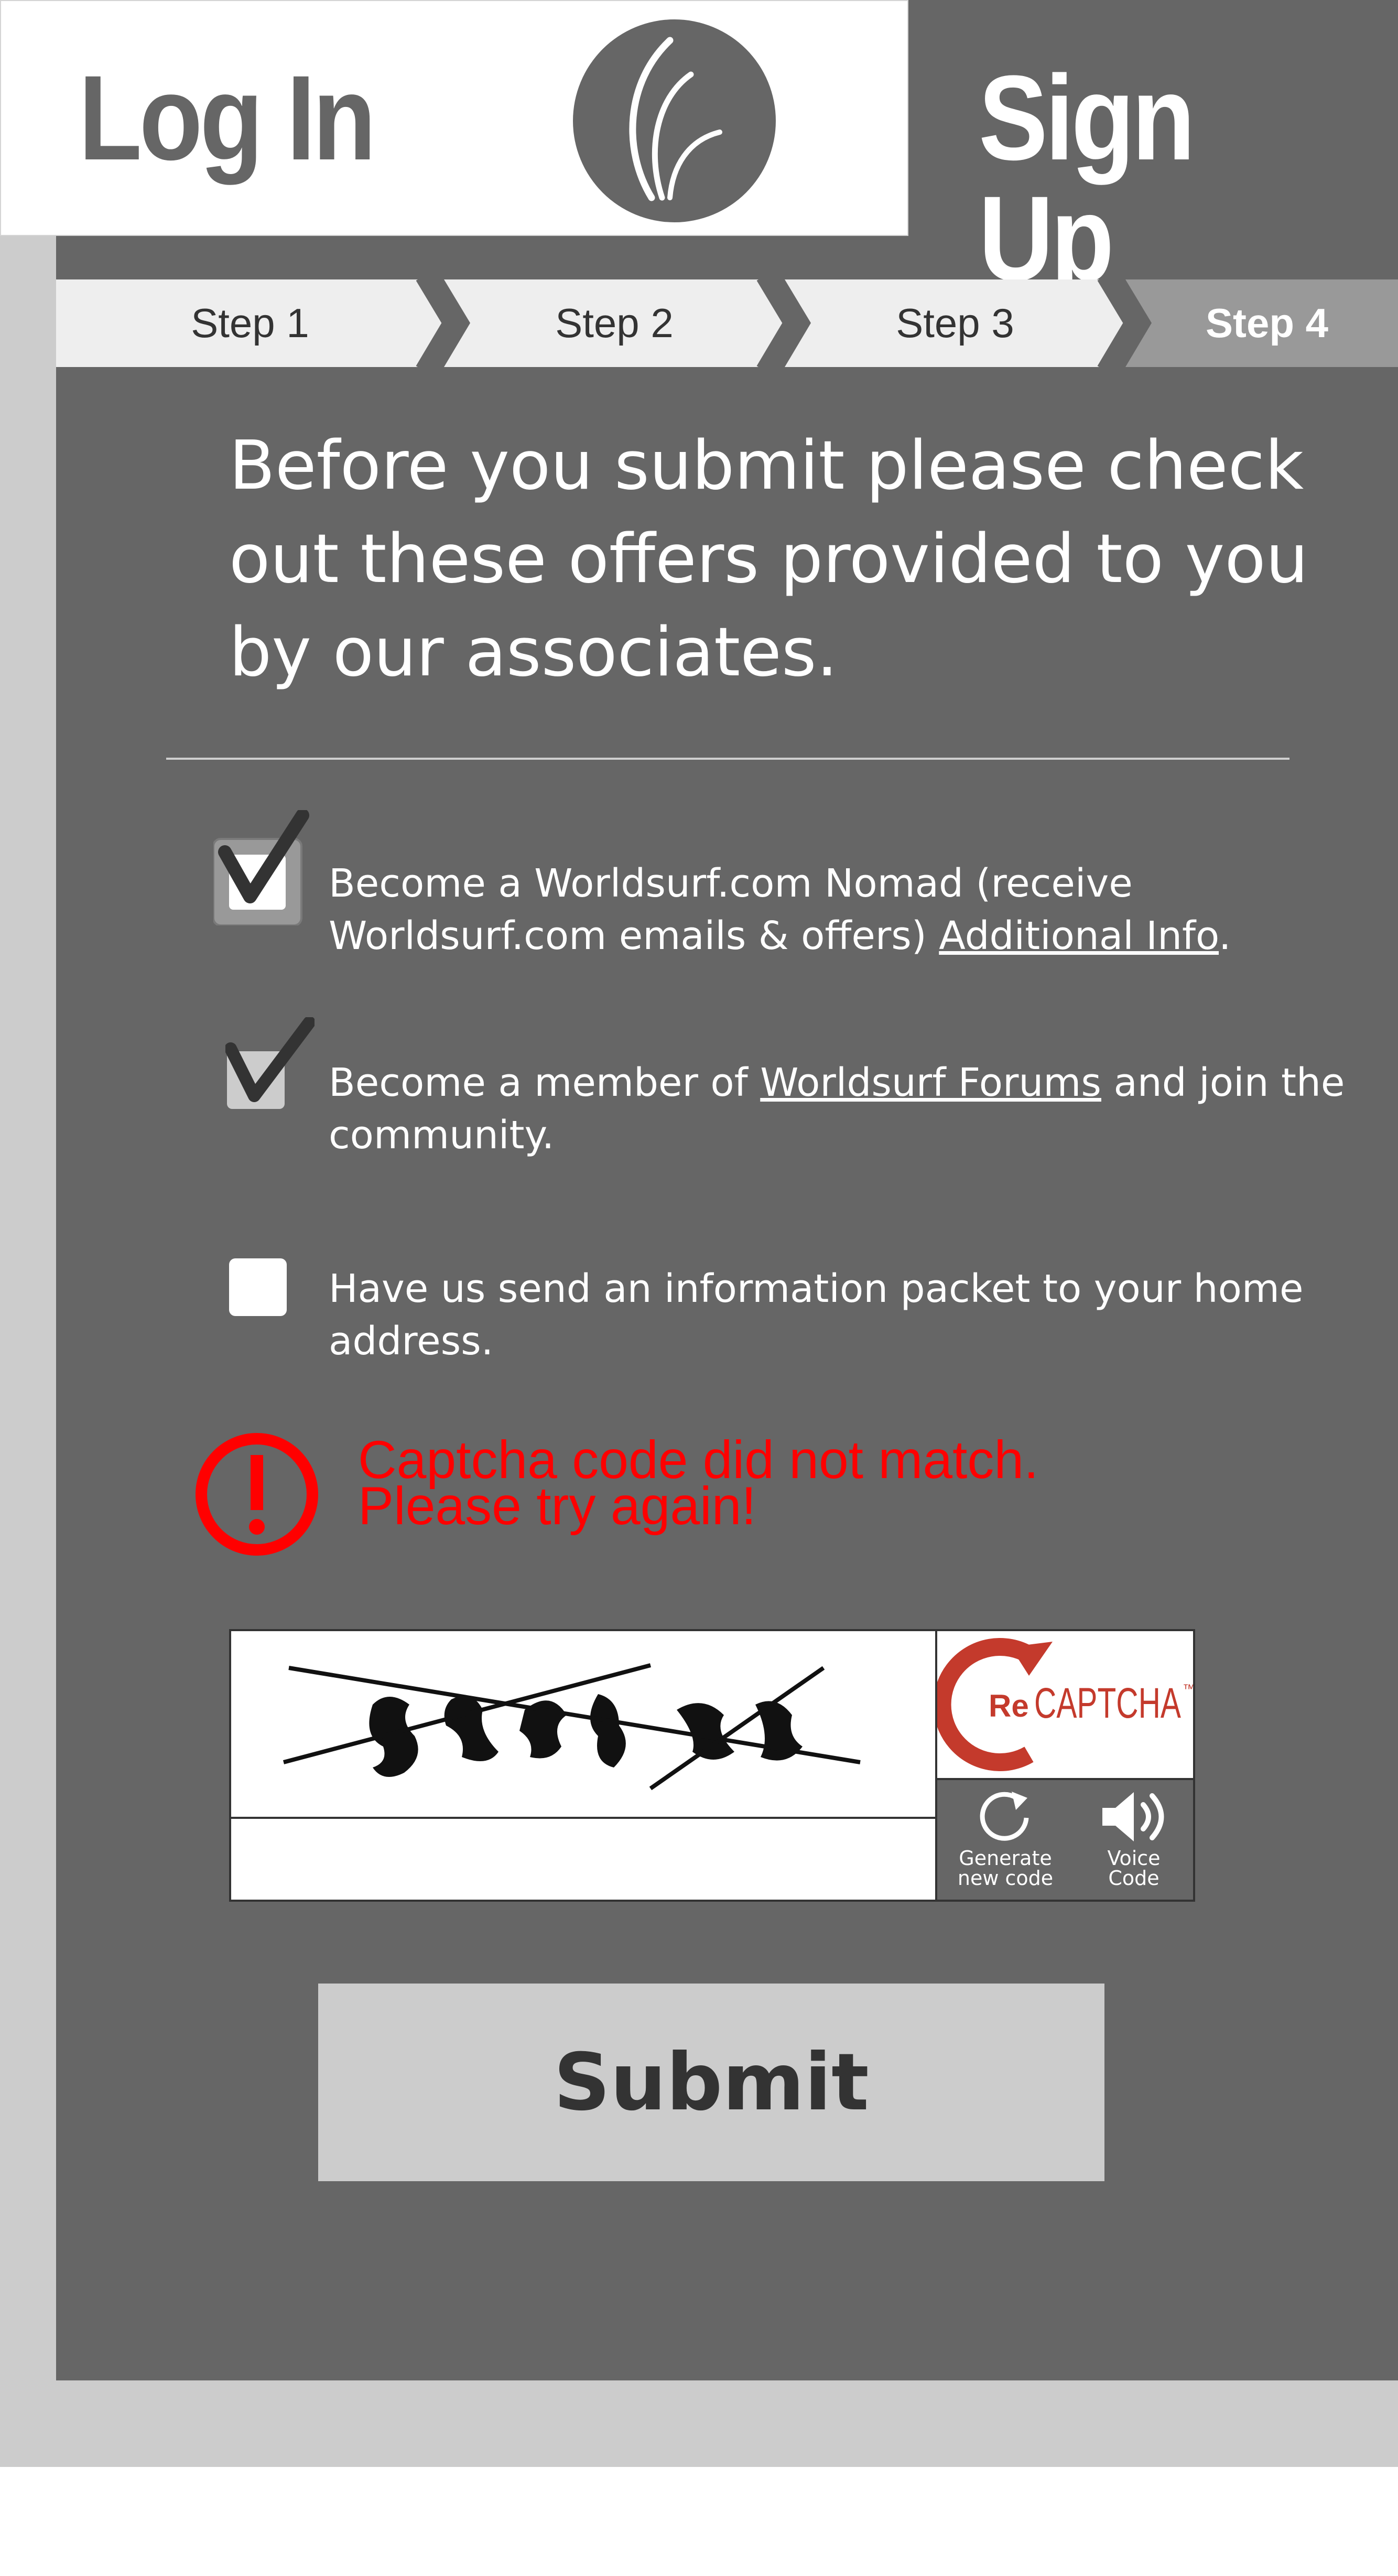  Describe the element at coordinates (728, 759) in the screenshot. I see `divider` at that location.